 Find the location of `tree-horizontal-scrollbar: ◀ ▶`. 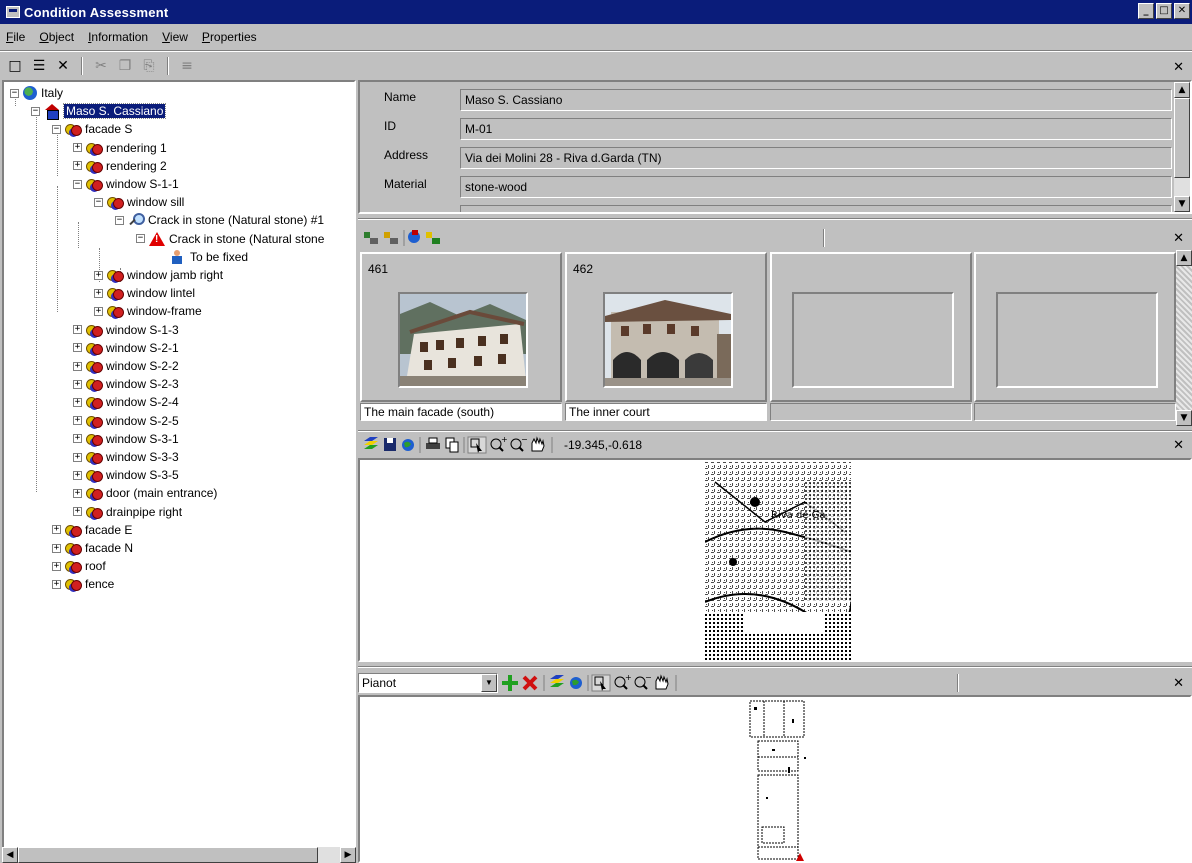

tree-horizontal-scrollbar: ◀ ▶ is located at coordinates (179, 855).